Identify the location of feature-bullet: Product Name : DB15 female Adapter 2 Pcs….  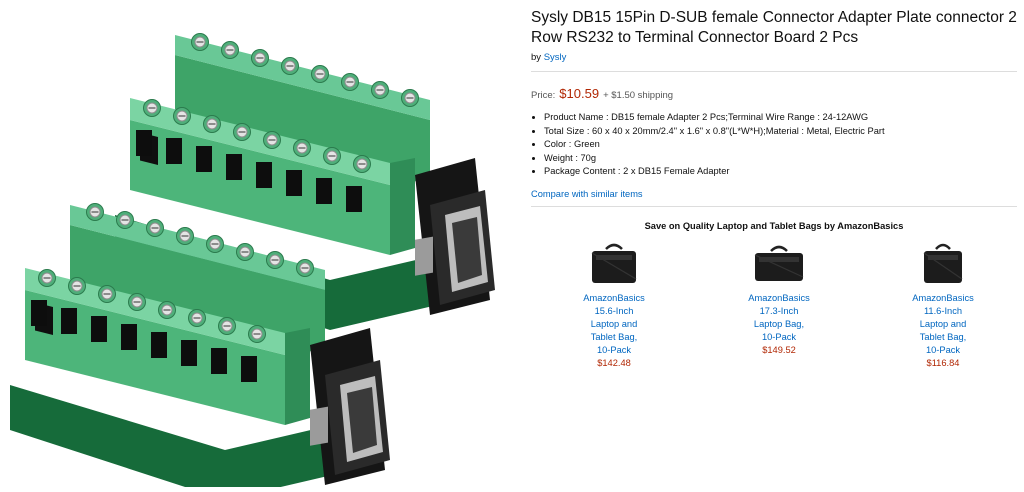
(780, 118).